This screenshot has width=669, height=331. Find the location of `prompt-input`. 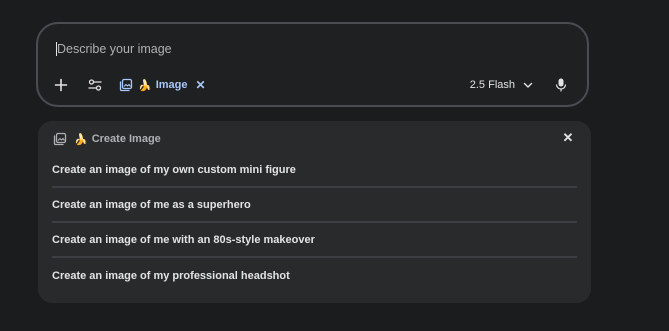

prompt-input is located at coordinates (313, 49).